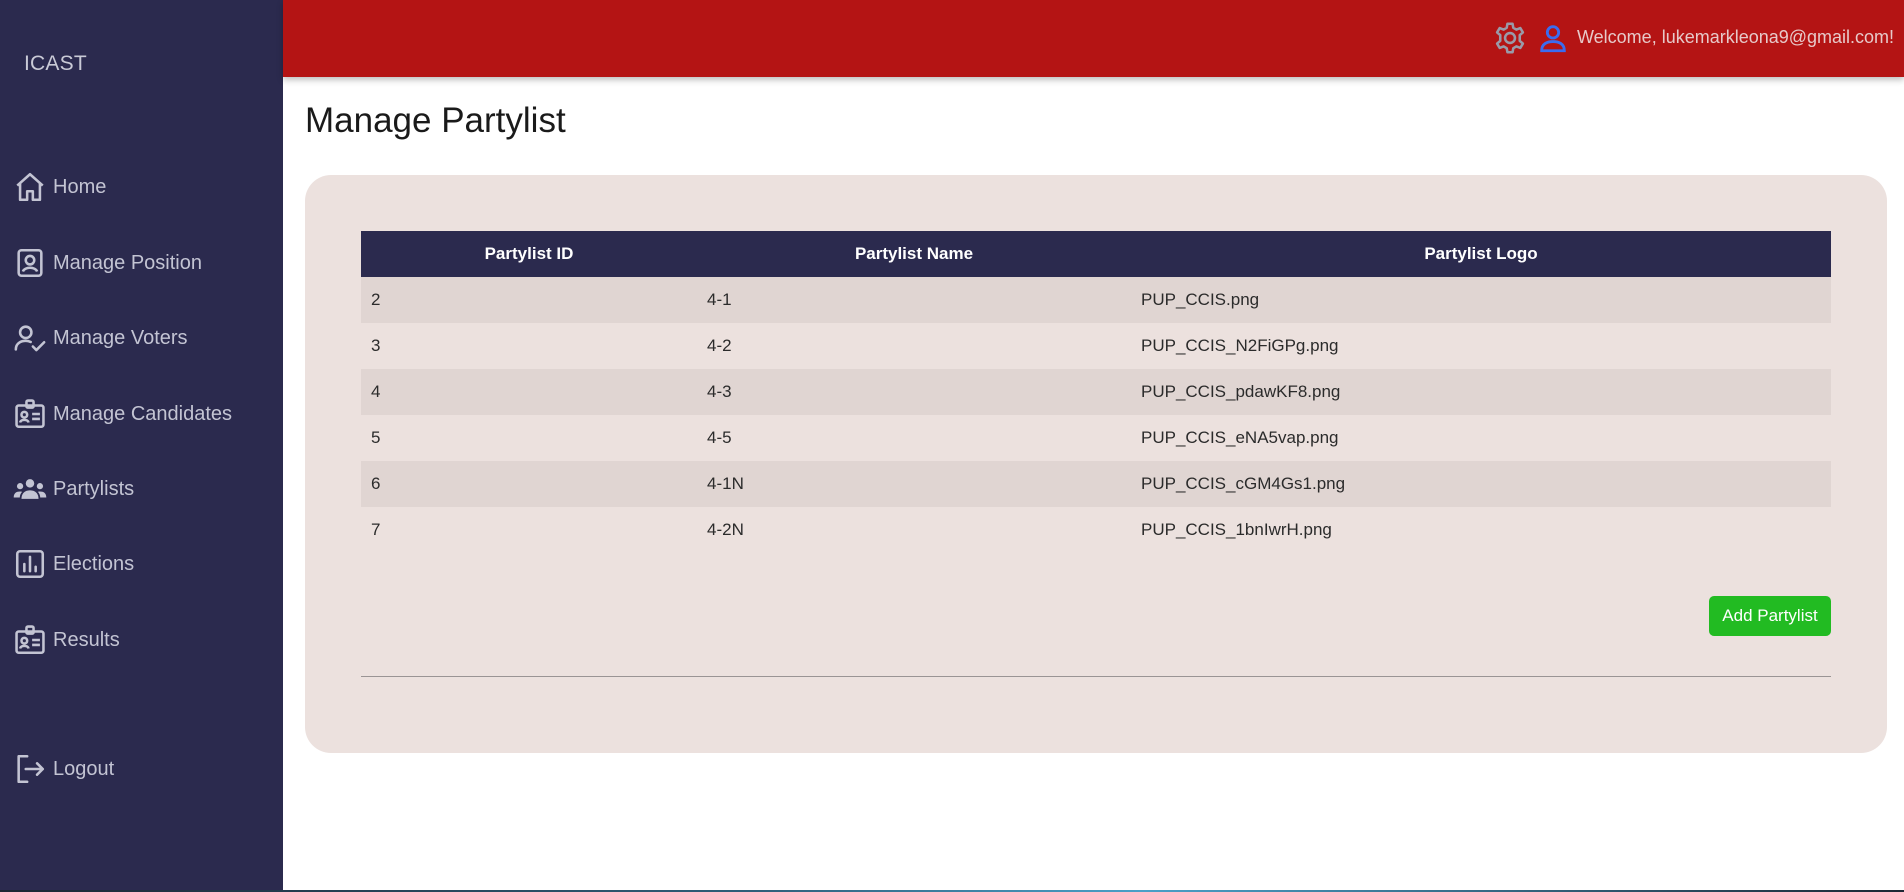  Describe the element at coordinates (94, 488) in the screenshot. I see `sidebar-item-label: Partylists` at that location.